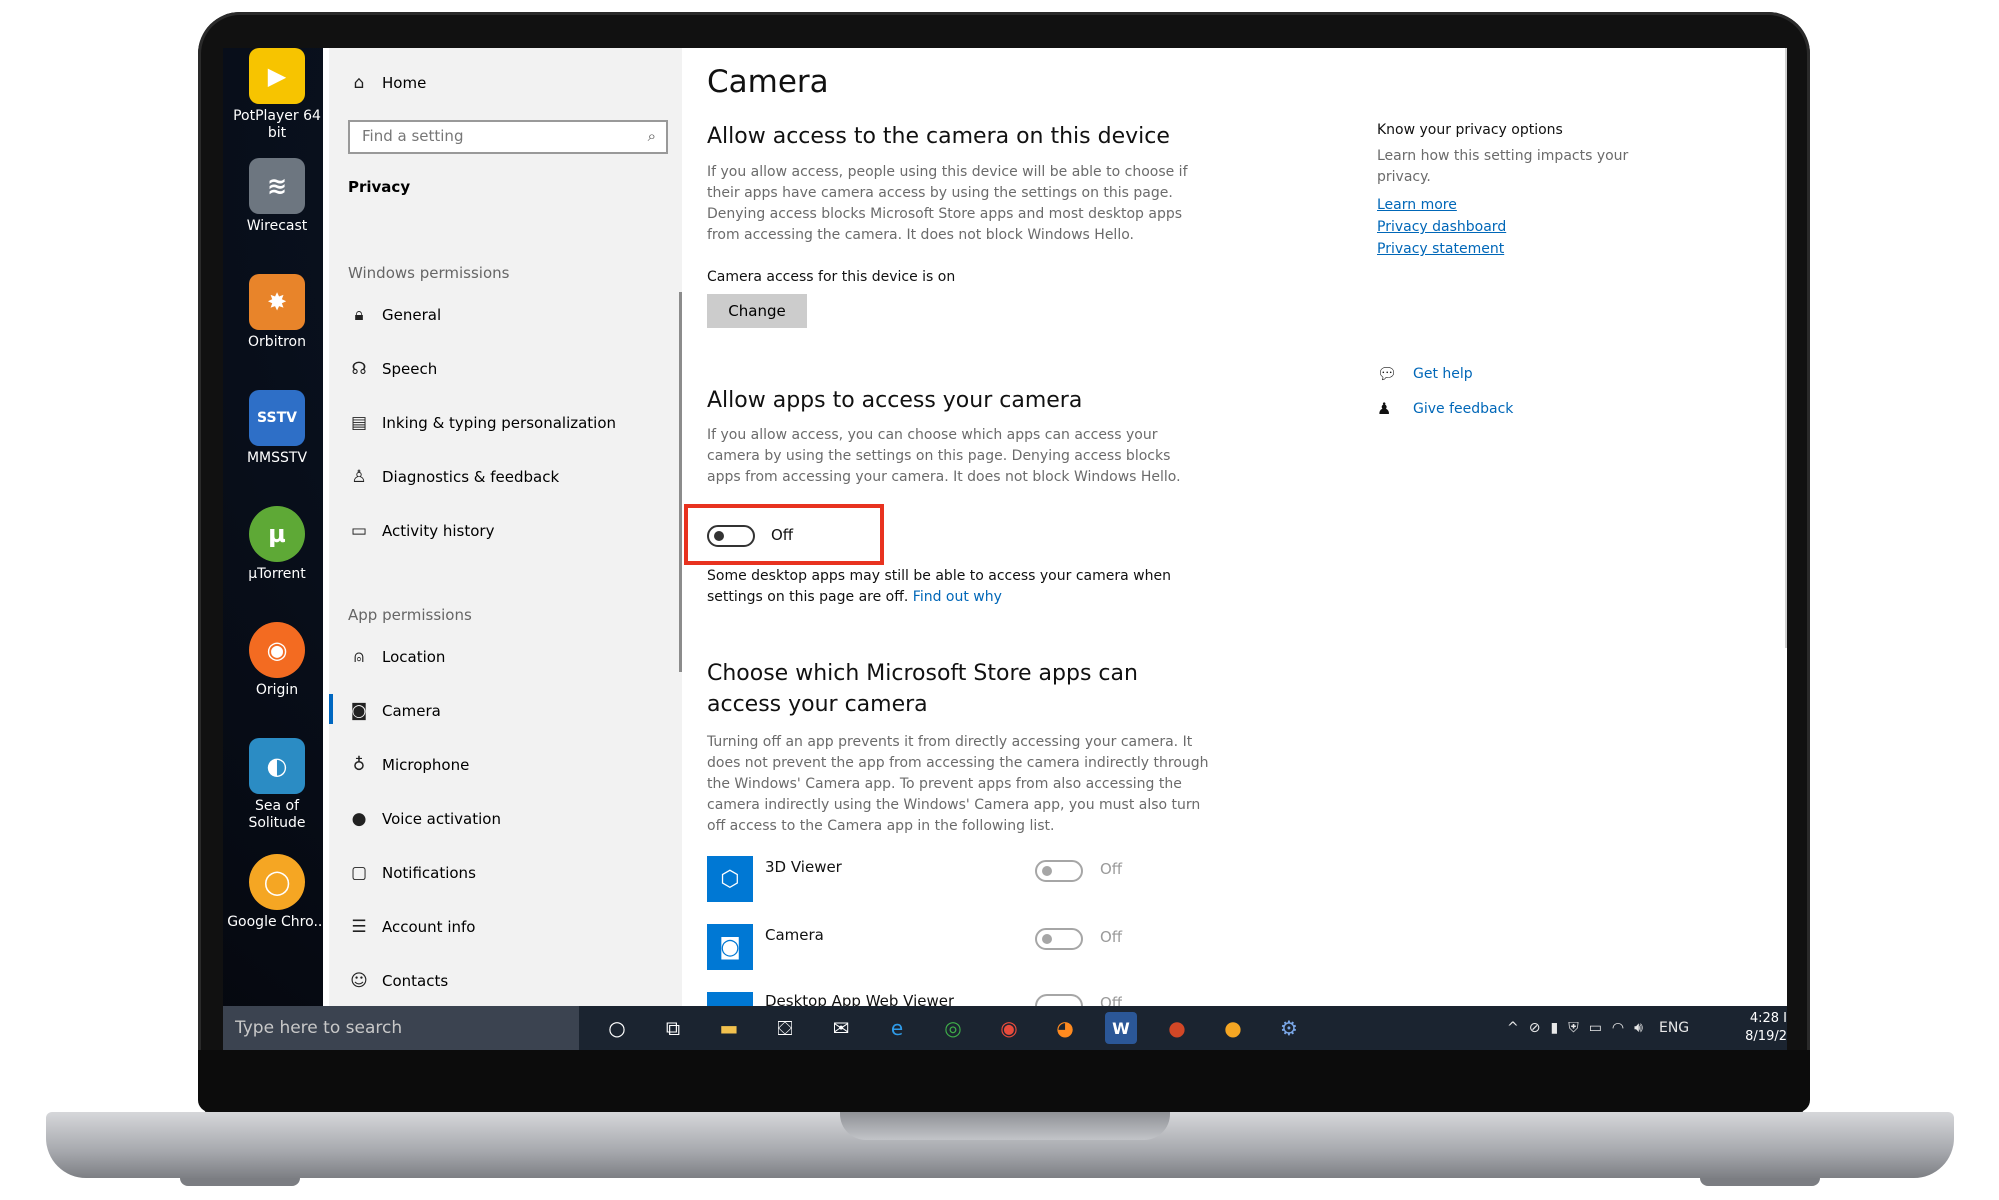 The image size is (1999, 1200). I want to click on nav-item-notifications: ▢ Notifications, so click(412, 873).